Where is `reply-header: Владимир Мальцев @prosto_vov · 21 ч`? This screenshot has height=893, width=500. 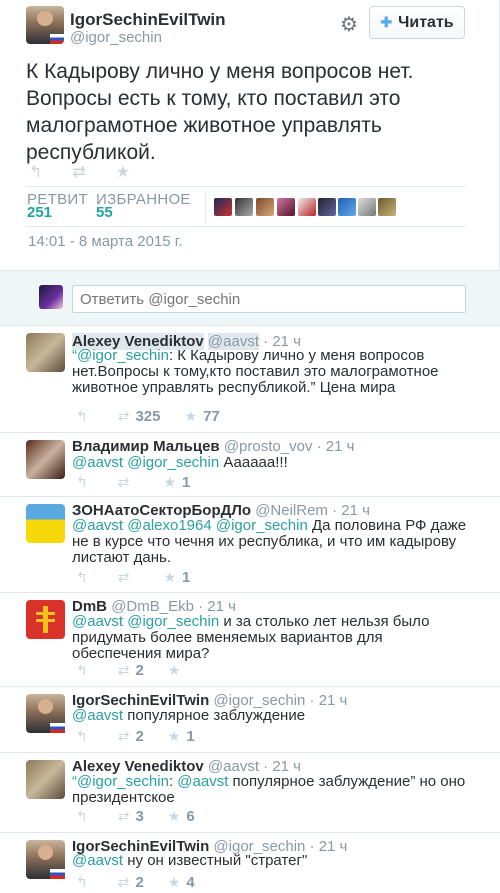
reply-header: Владимир Мальцев @prosto_vov · 21 ч is located at coordinates (213, 446).